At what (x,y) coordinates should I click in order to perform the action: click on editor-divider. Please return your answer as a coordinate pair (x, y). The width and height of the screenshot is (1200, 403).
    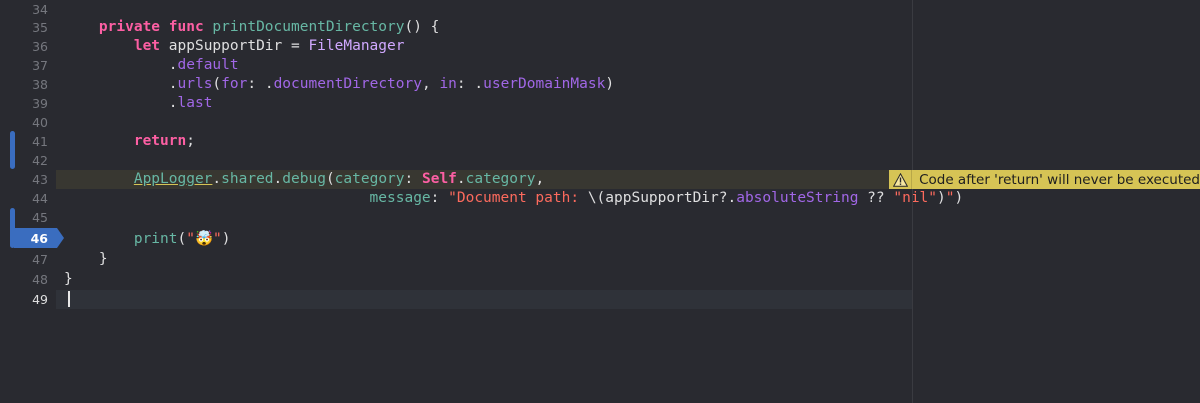
    Looking at the image, I should click on (912, 201).